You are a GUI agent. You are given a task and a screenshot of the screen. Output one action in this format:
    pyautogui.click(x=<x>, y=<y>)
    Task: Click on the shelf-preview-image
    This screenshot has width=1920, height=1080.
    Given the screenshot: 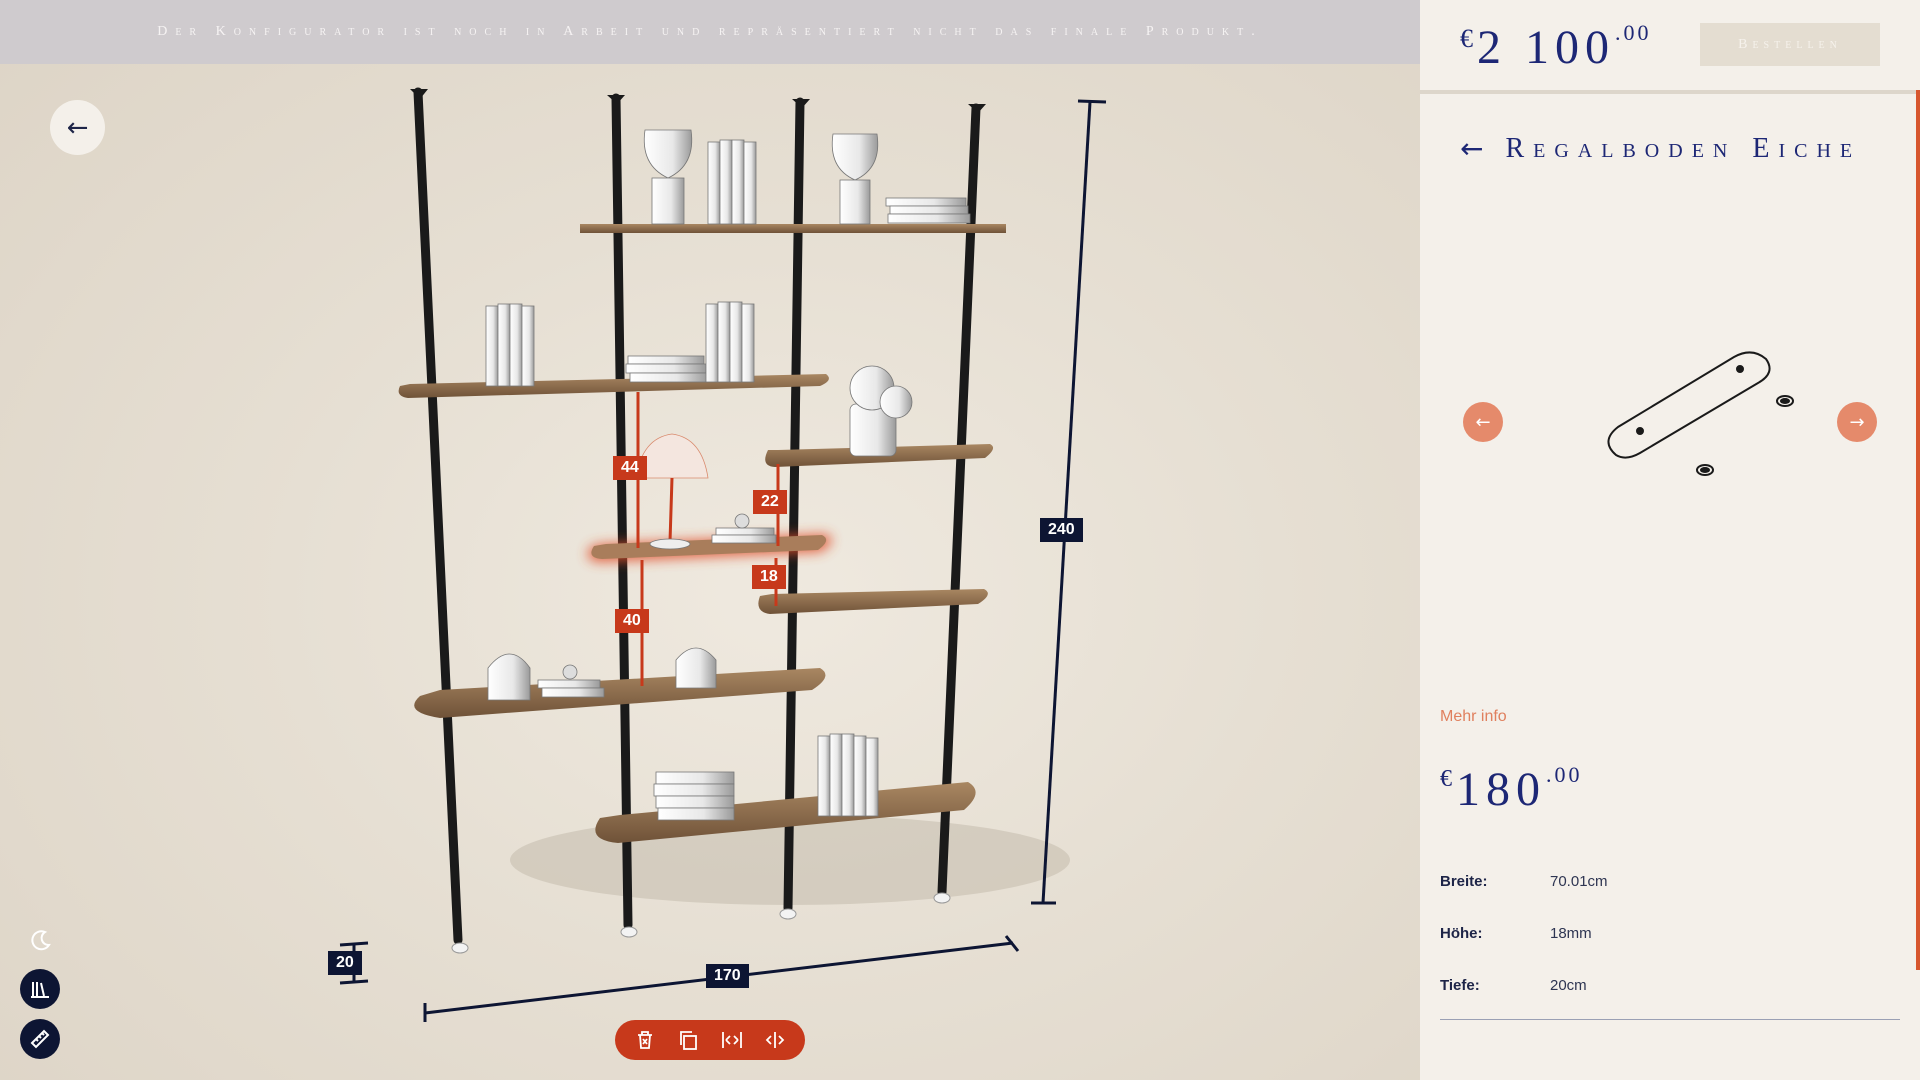 What is the action you would take?
    pyautogui.click(x=1700, y=413)
    